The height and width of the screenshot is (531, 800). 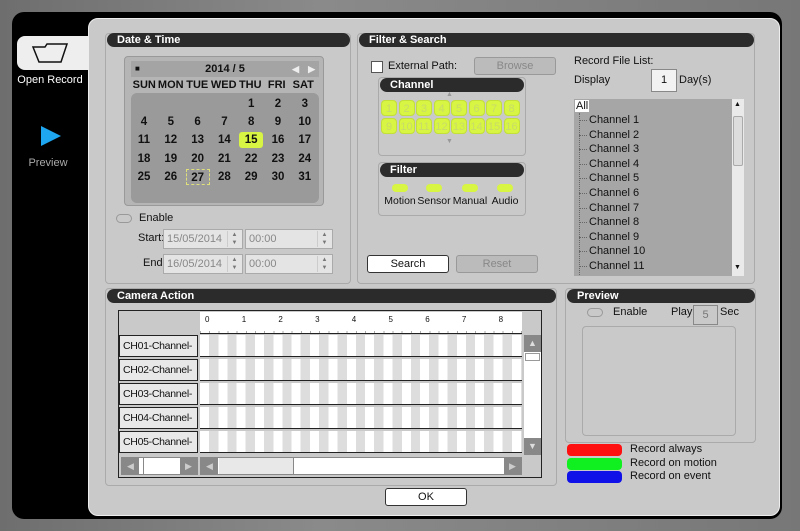 I want to click on tree-item: Channel 10, so click(x=611, y=251).